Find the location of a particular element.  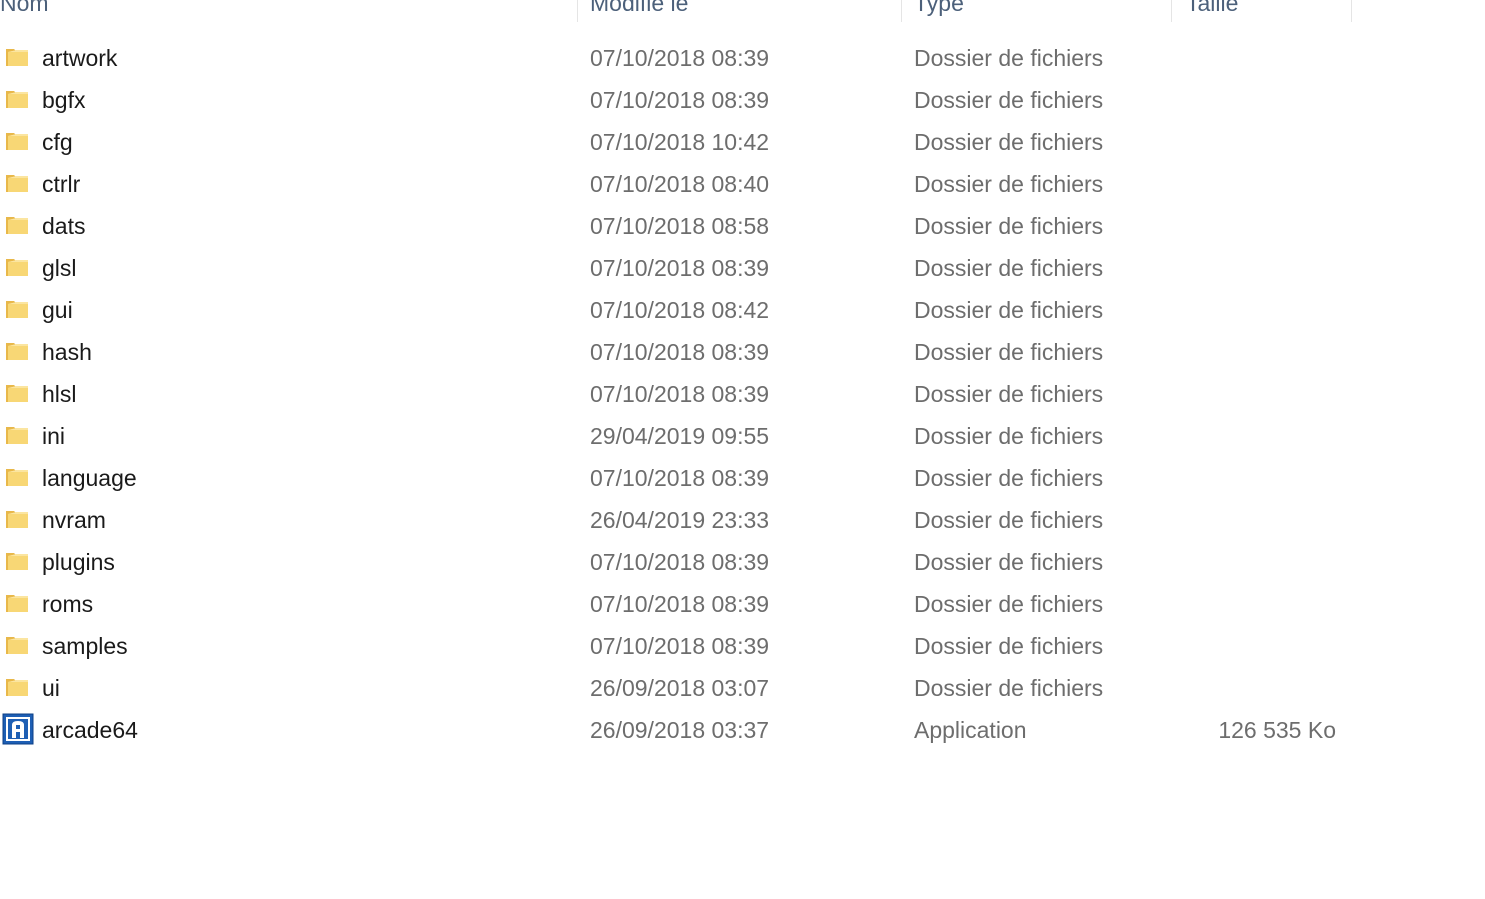

file-row: hlsl 07/10/2018 08:39 Dossier de fichiers is located at coordinates (676, 394).